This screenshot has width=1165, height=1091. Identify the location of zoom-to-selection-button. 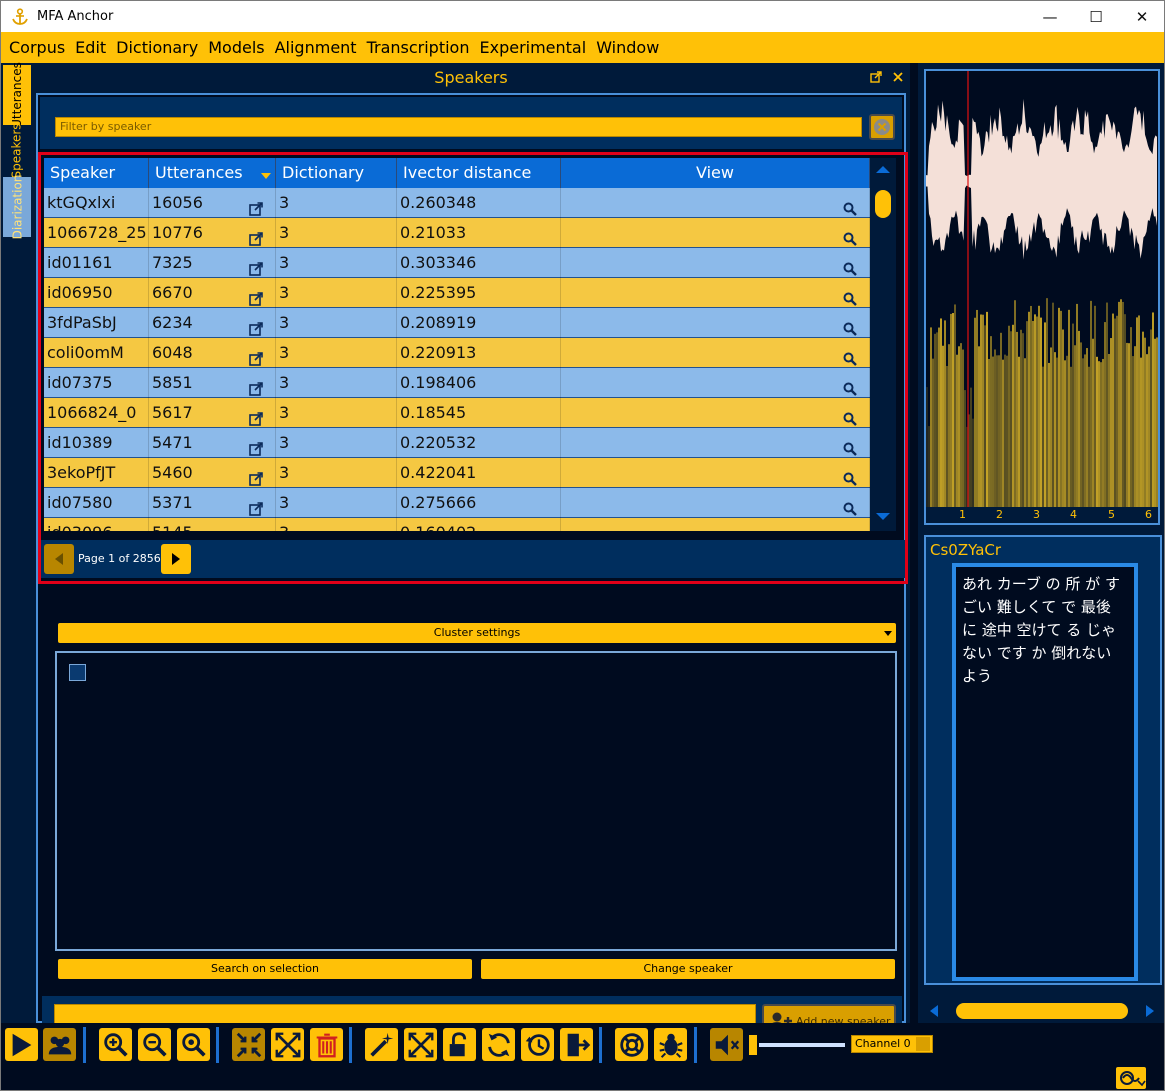
(193, 1044).